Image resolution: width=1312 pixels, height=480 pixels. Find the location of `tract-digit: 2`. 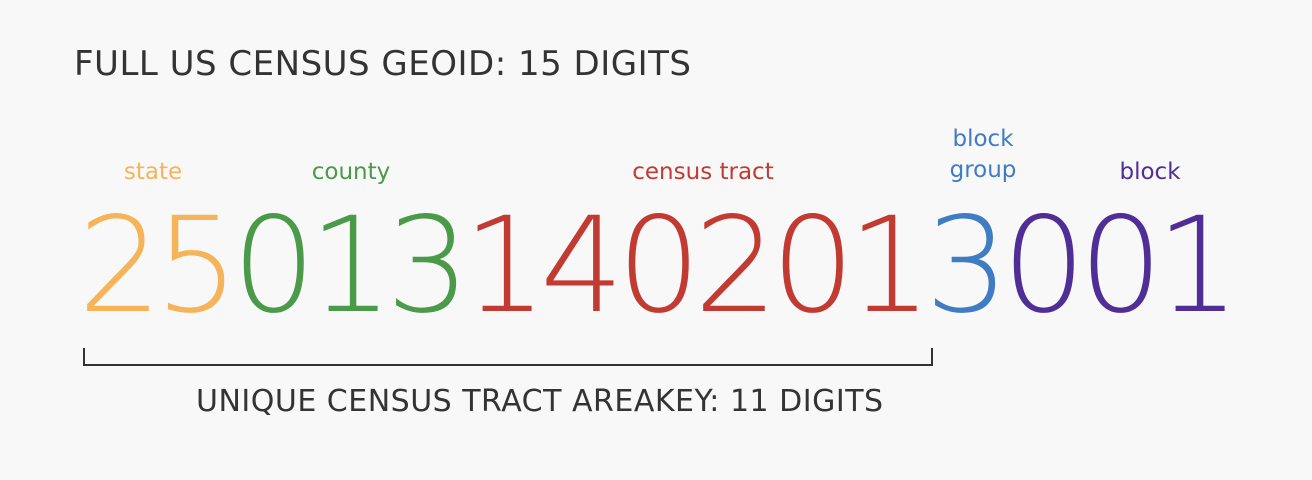

tract-digit: 2 is located at coordinates (736, 266).